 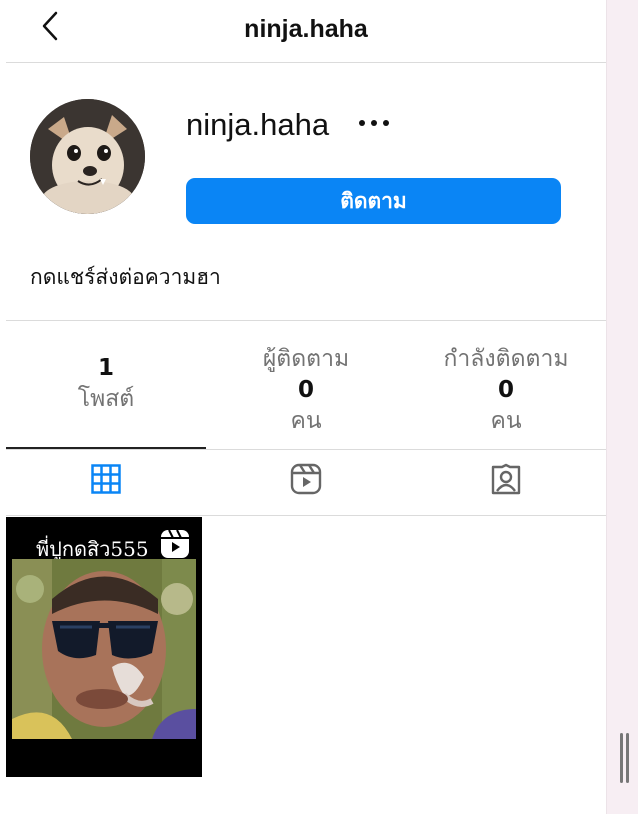 I want to click on post-thumbnail: พี่ปูกดสิว555, so click(x=104, y=647).